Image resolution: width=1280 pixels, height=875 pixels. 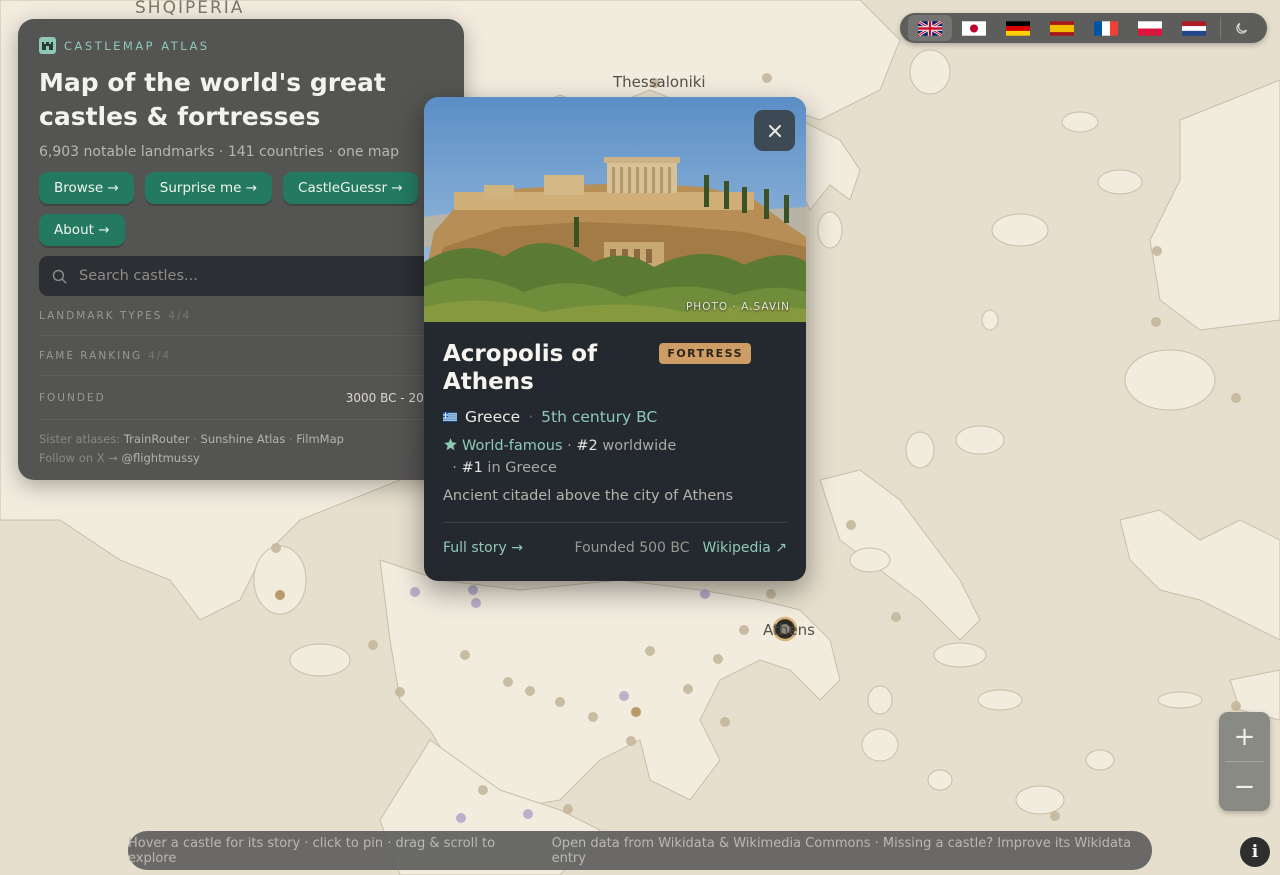 I want to click on rank-country-text: in Greece, so click(x=522, y=468).